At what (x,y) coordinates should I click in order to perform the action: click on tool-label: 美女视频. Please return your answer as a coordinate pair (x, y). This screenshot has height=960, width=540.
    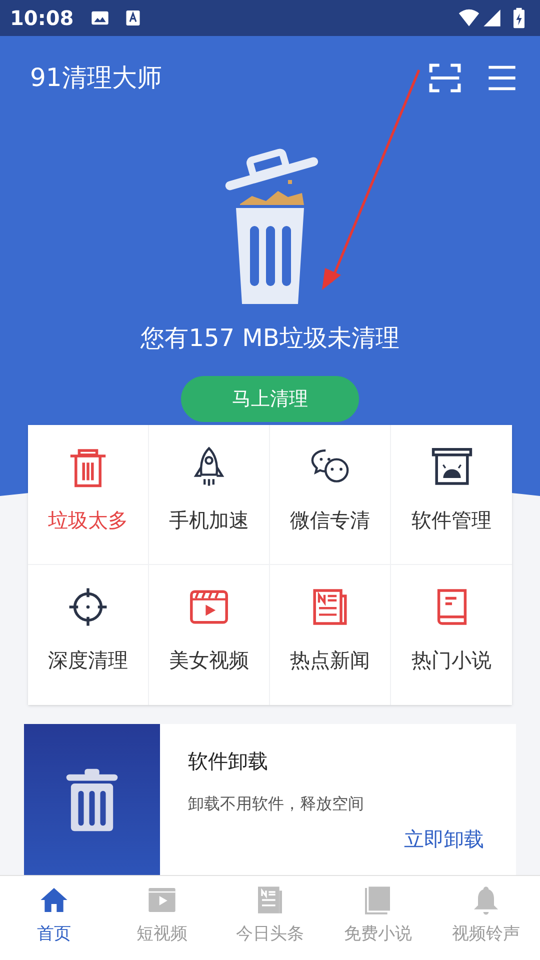
    Looking at the image, I should click on (209, 660).